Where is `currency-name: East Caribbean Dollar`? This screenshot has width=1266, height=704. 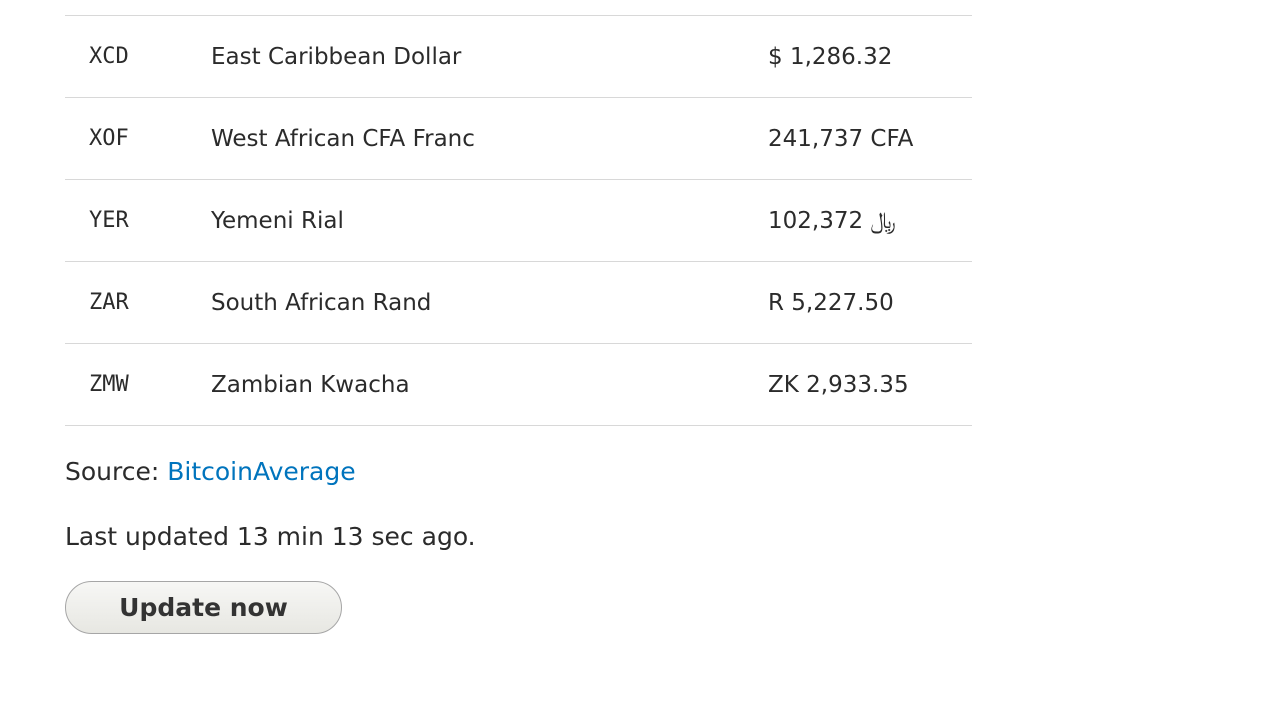 currency-name: East Caribbean Dollar is located at coordinates (336, 56).